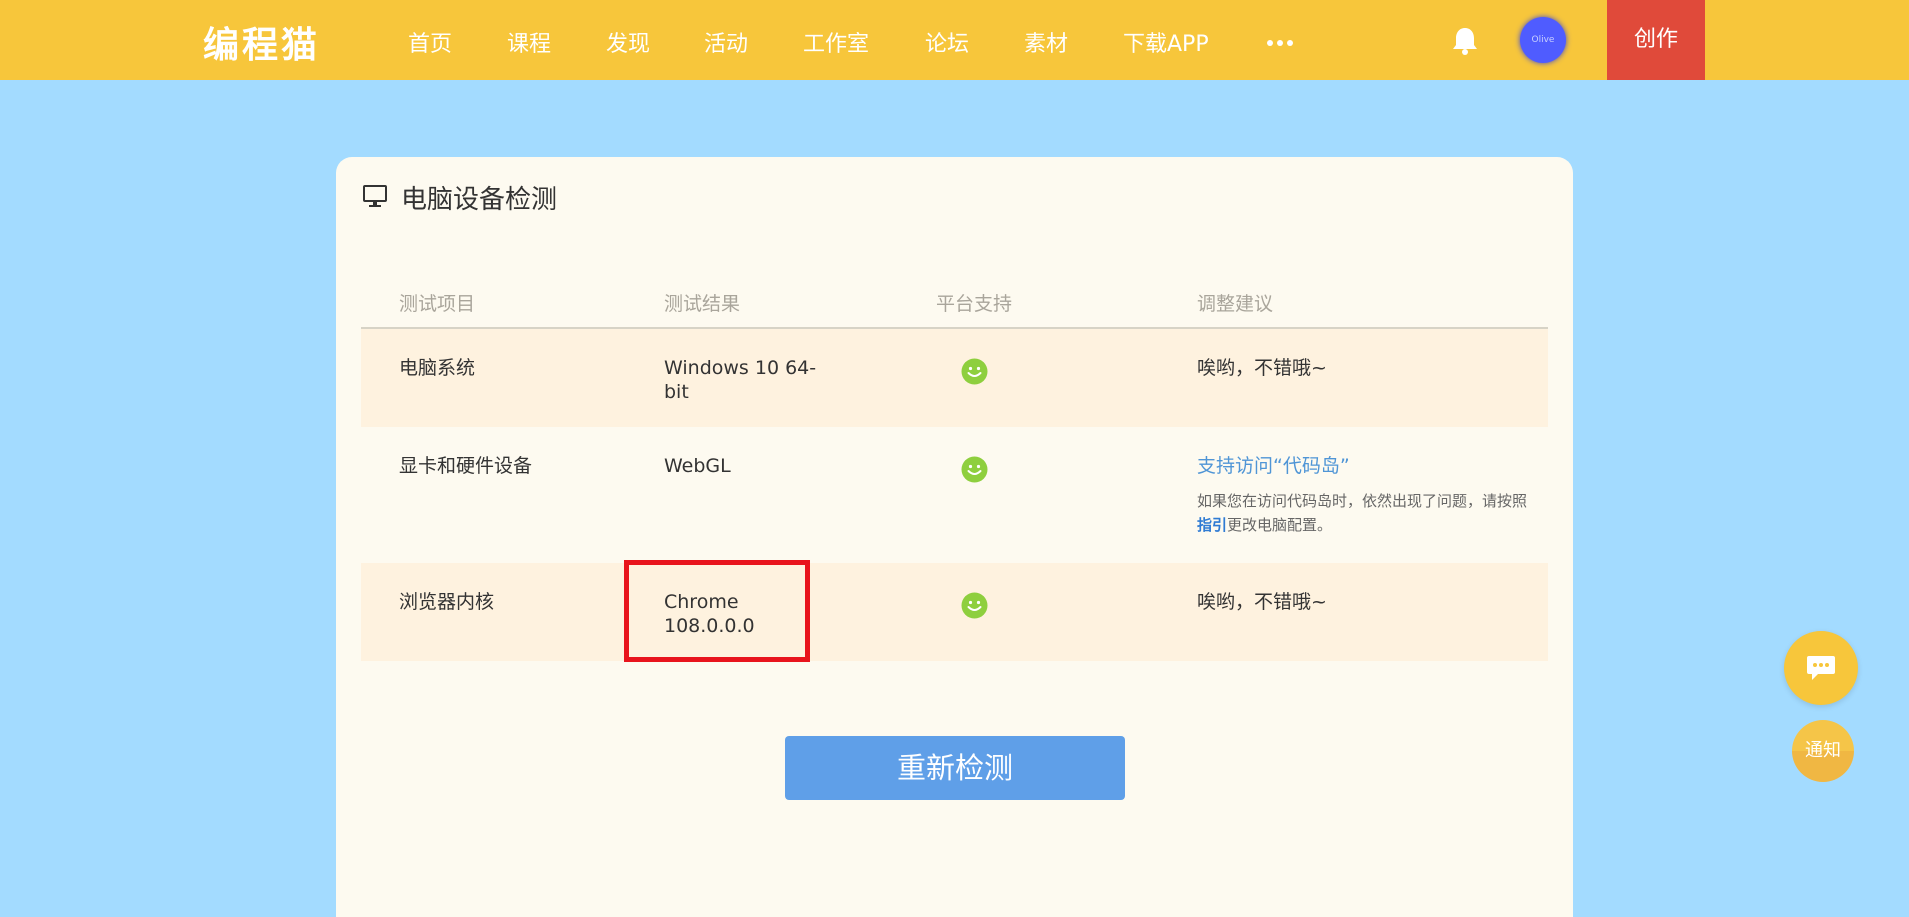  What do you see at coordinates (1282, 43) in the screenshot?
I see `ellipsis-icon` at bounding box center [1282, 43].